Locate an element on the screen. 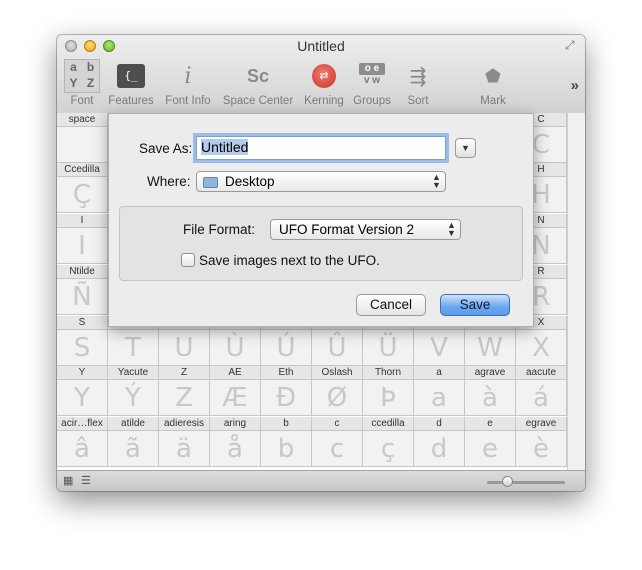 Image resolution: width=642 pixels, height=570 pixels. toolbar-item-mark: ⬟ Mark is located at coordinates (493, 84).